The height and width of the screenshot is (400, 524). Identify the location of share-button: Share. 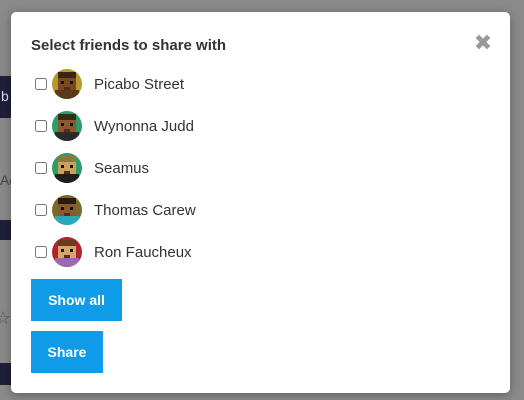
(67, 352).